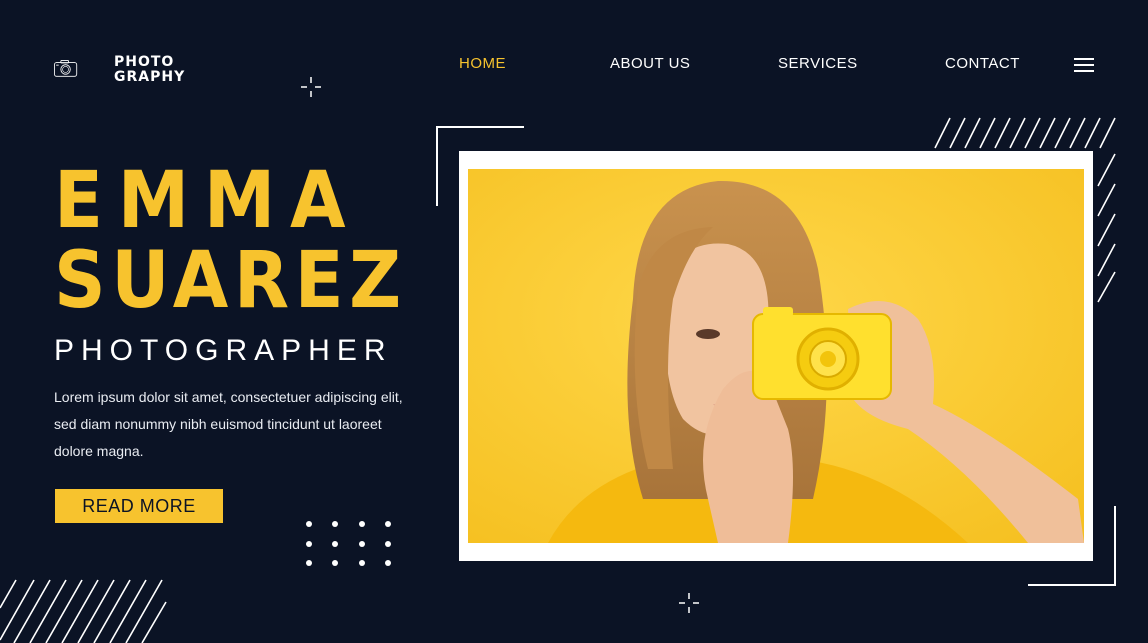 The width and height of the screenshot is (1148, 643). What do you see at coordinates (650, 63) in the screenshot?
I see `nav-about-us: ABOUT US` at bounding box center [650, 63].